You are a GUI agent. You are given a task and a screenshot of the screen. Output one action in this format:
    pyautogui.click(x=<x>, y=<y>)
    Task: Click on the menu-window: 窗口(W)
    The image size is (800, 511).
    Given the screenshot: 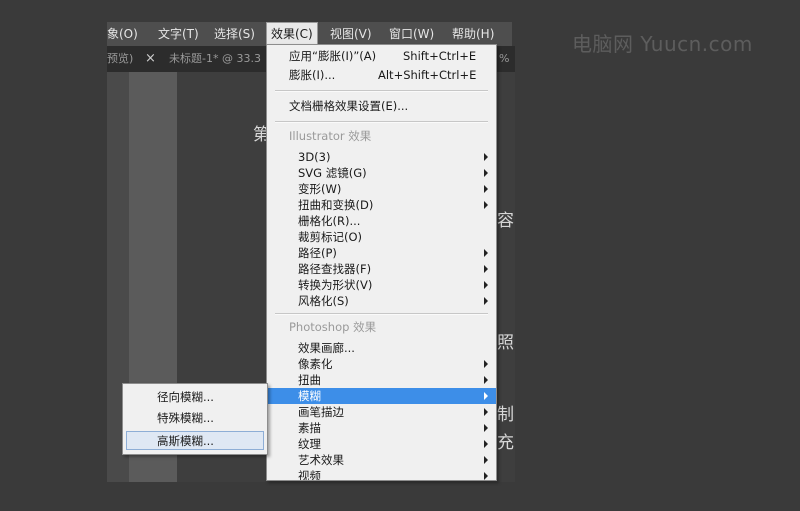 What is the action you would take?
    pyautogui.click(x=411, y=34)
    